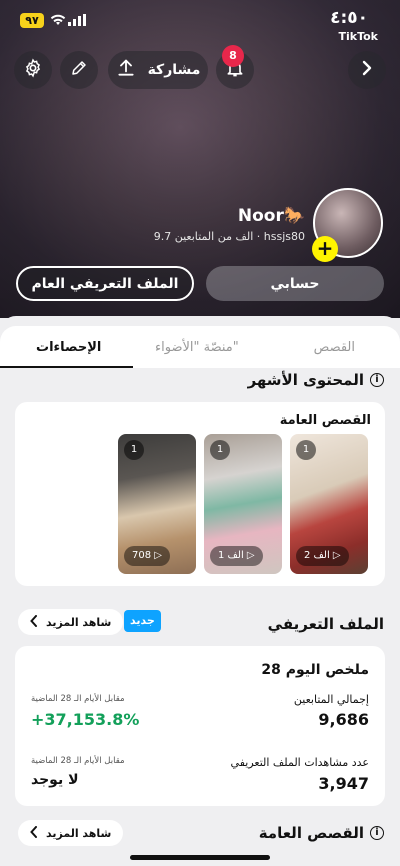 This screenshot has height=866, width=400. I want to click on story-views: 708 ▷, so click(147, 556).